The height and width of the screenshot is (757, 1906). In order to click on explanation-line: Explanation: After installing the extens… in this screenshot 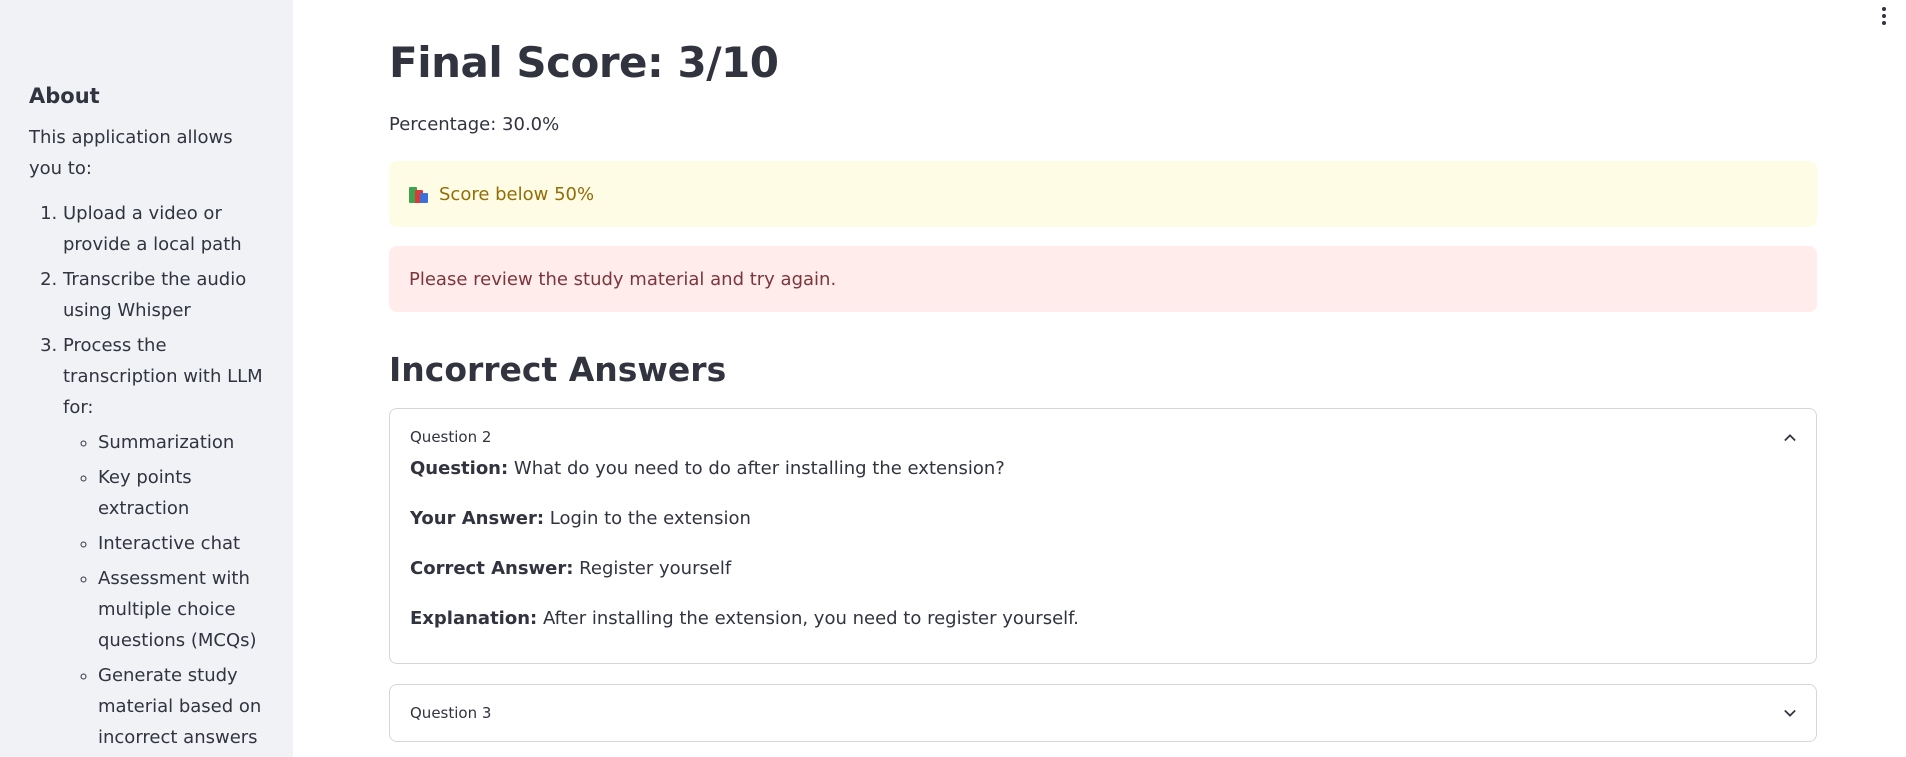, I will do `click(1103, 619)`.